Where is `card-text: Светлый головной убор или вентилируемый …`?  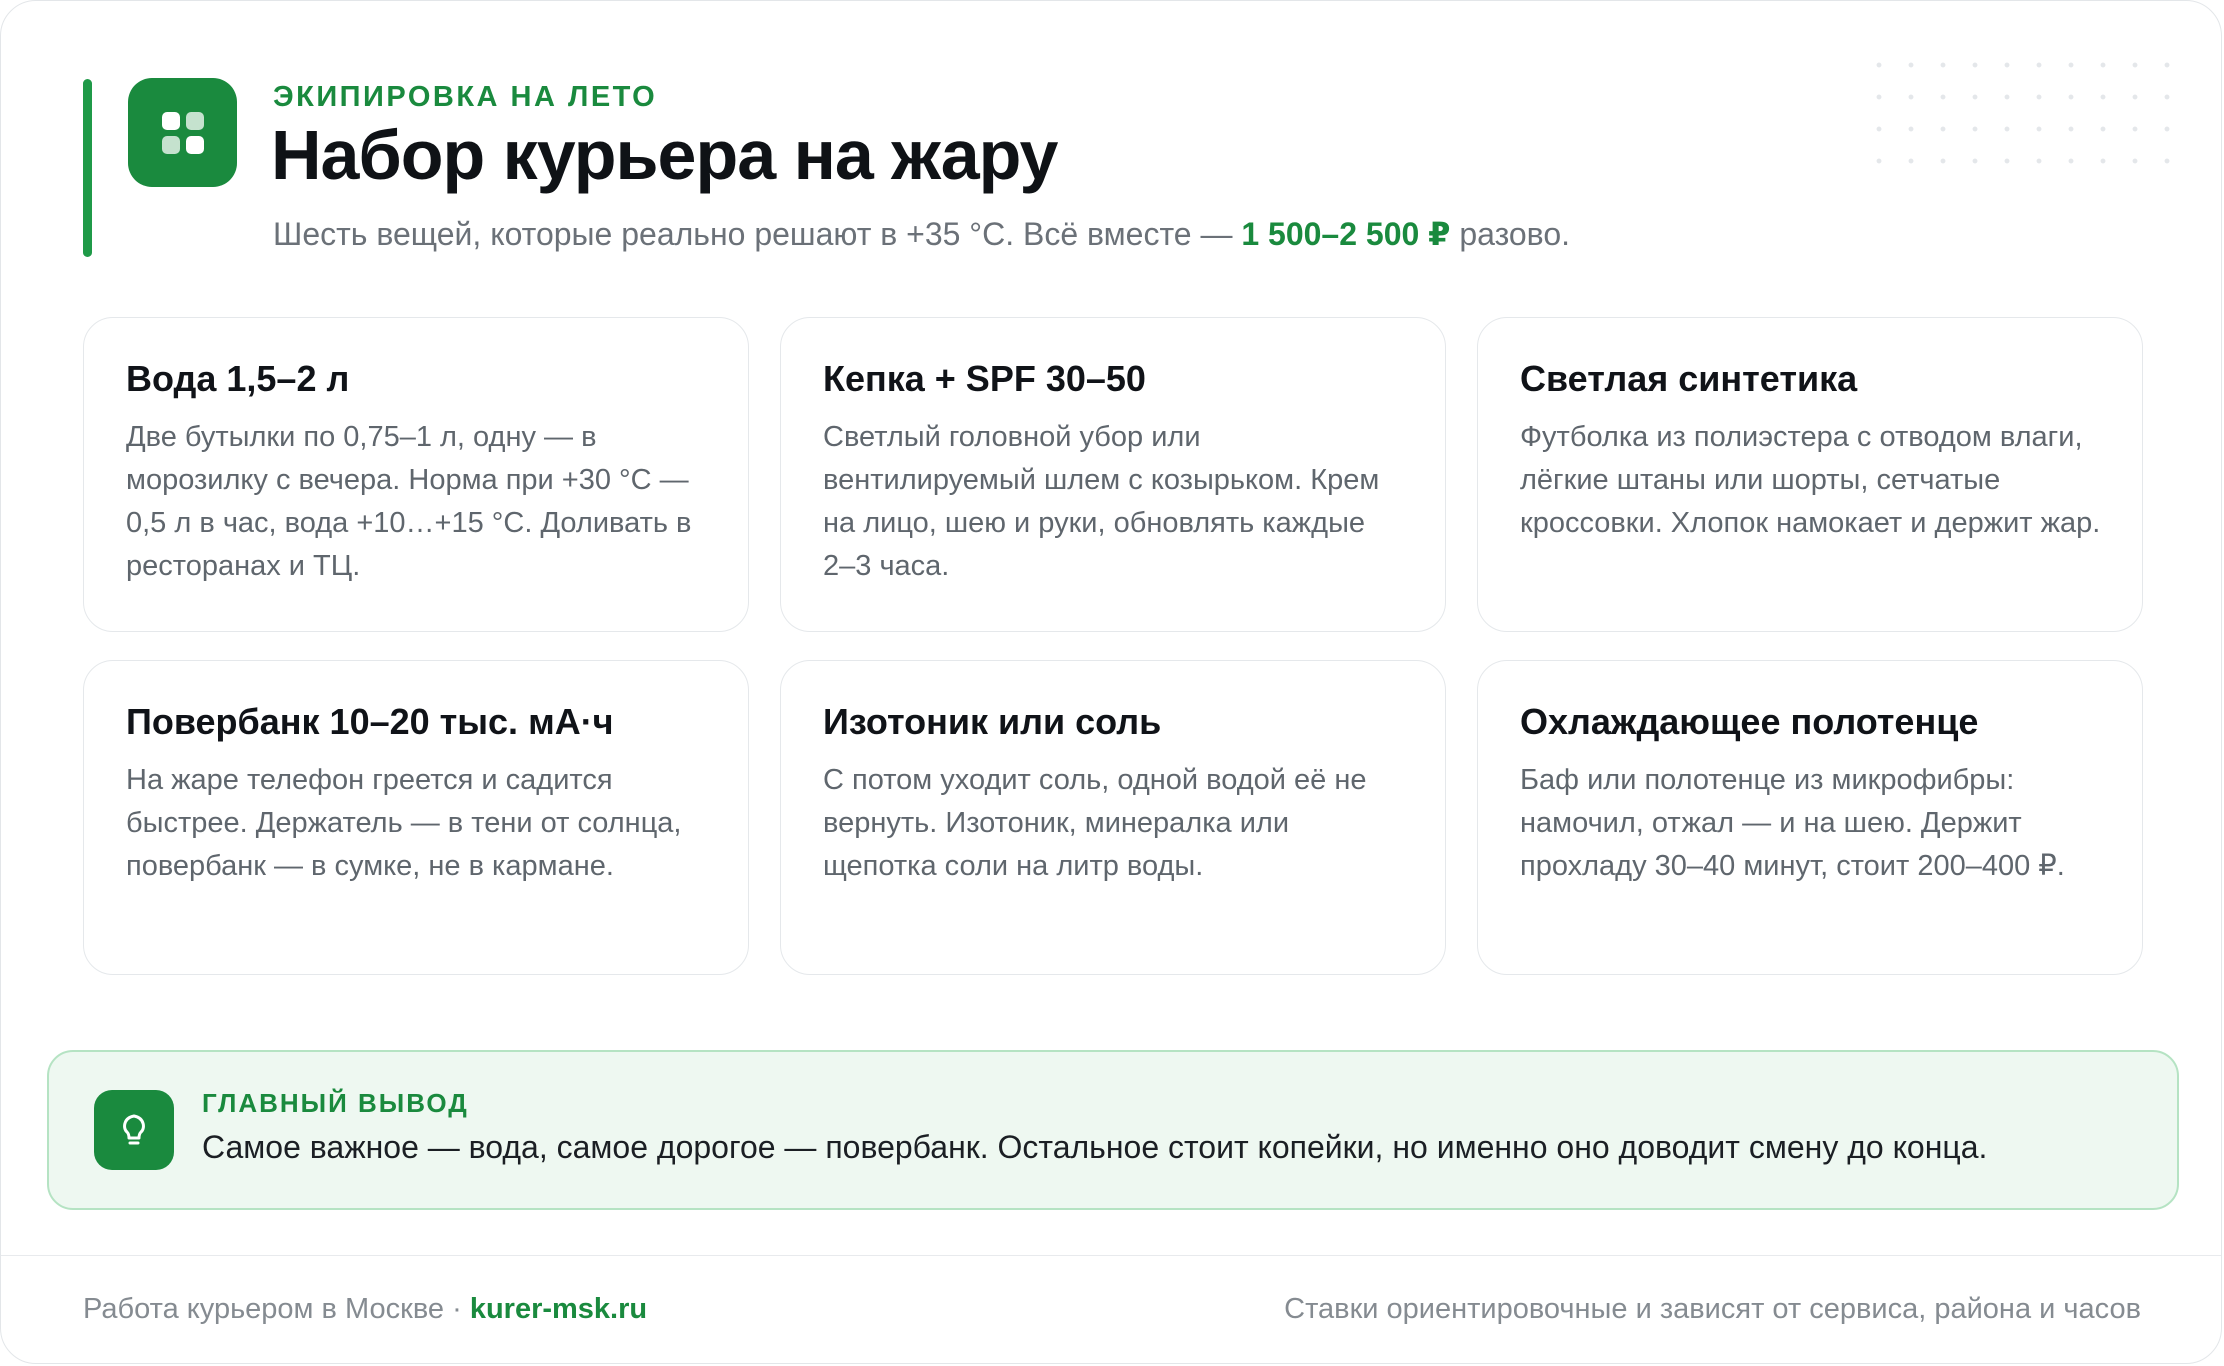
card-text: Светлый головной убор или вентилируемый … is located at coordinates (1101, 501).